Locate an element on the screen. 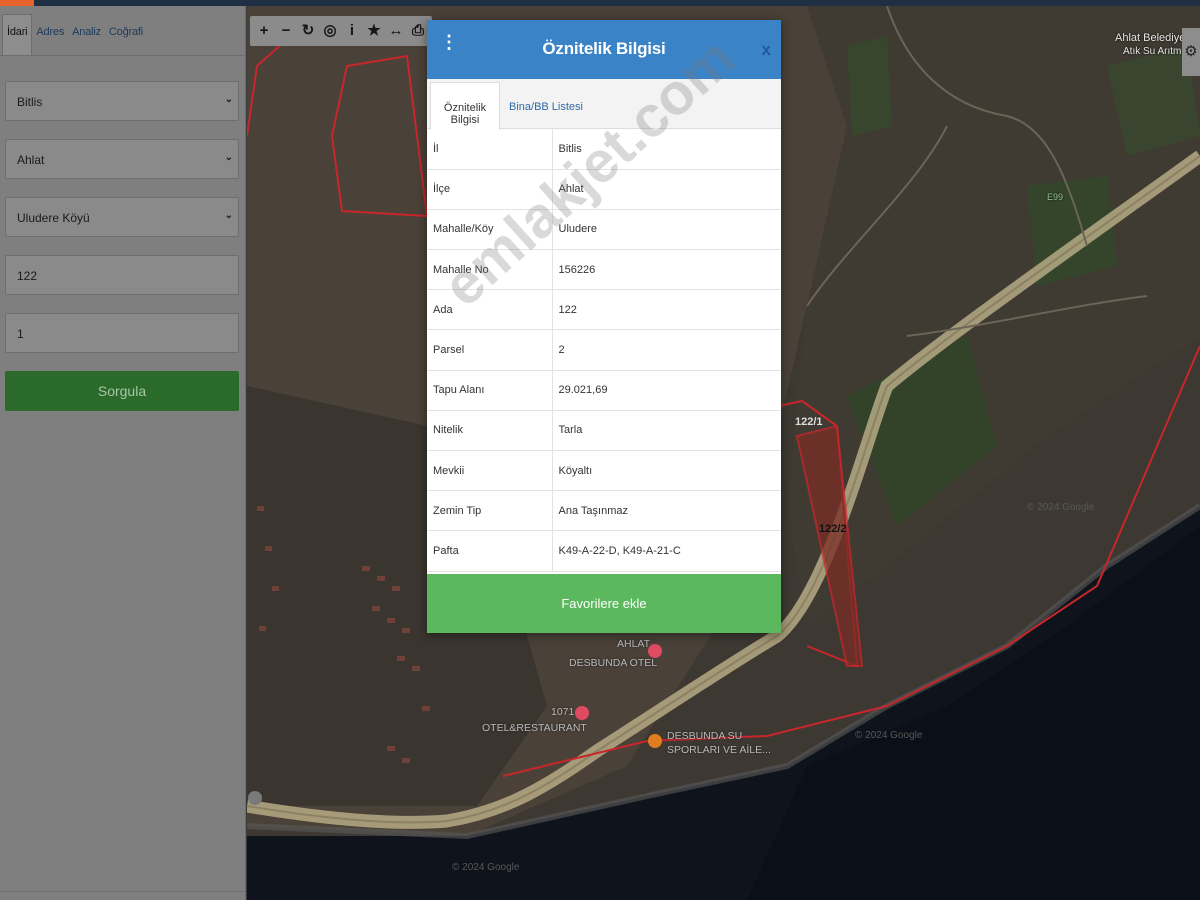 Image resolution: width=1200 pixels, height=900 pixels. table-row: Tapu Alanı 29.021,69 is located at coordinates (604, 390).